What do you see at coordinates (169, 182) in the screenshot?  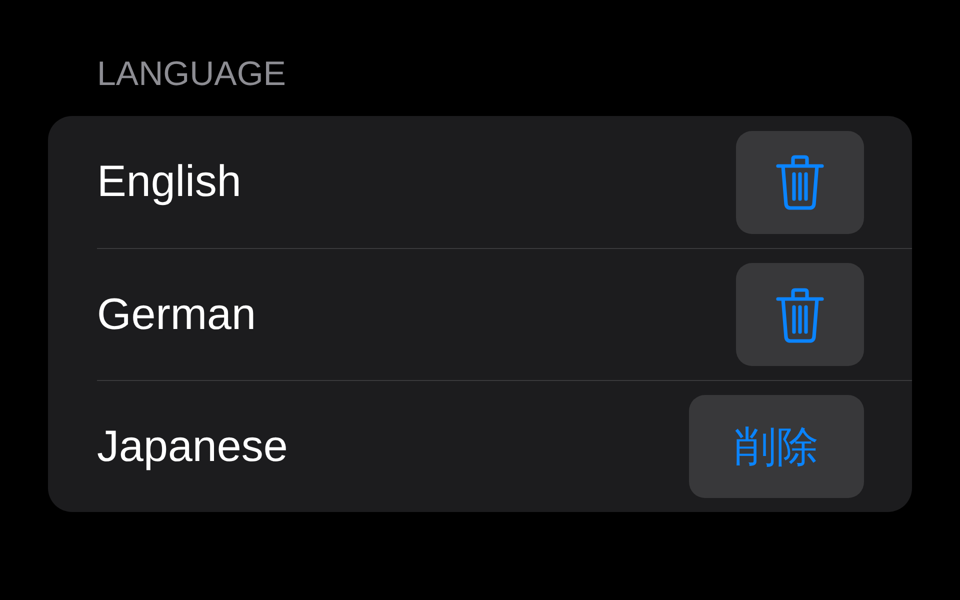 I see `language-name: English` at bounding box center [169, 182].